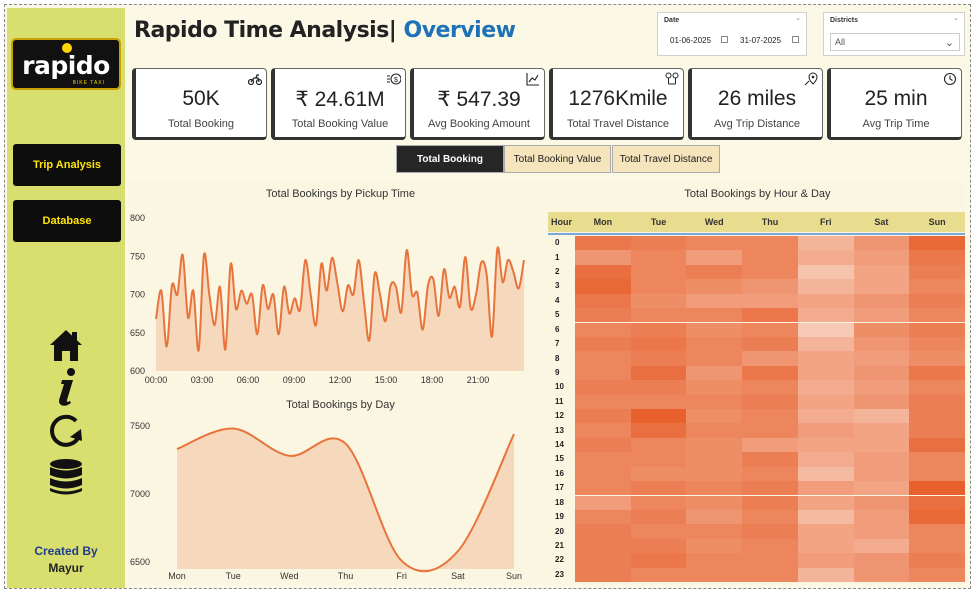 Image resolution: width=975 pixels, height=593 pixels. Describe the element at coordinates (340, 405) in the screenshot. I see `day-chart-title: Total Bookings by Day` at that location.